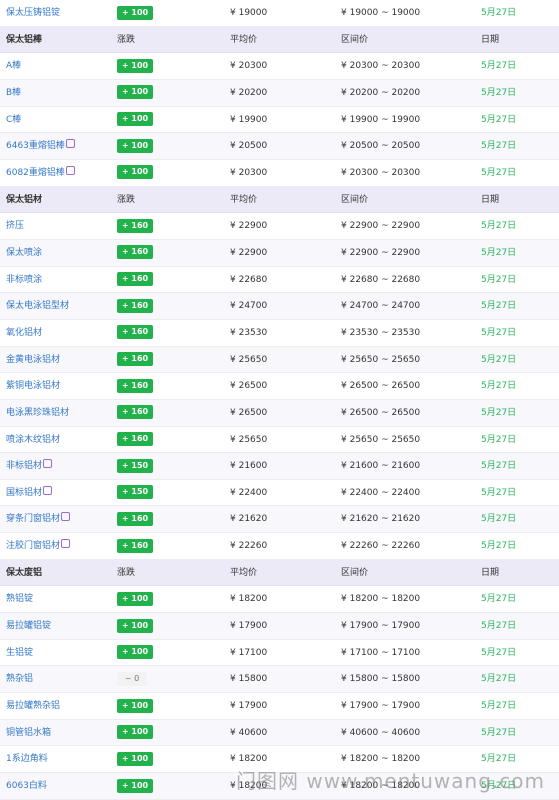  Describe the element at coordinates (279, 360) in the screenshot. I see `table-row: 金黄电泳铝材 + 160 ¥ 25650 ¥ 25650 ~ 25650 5月27日` at that location.